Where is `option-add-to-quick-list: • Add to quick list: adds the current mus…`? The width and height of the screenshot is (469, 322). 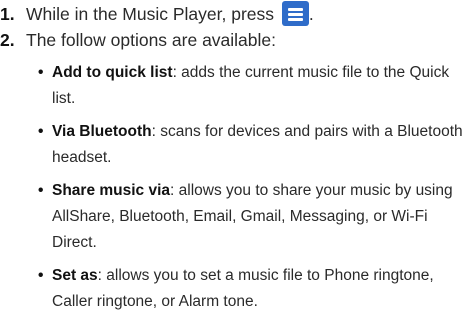
option-add-to-quick-list: • Add to quick list: adds the current mus… is located at coordinates (253, 86).